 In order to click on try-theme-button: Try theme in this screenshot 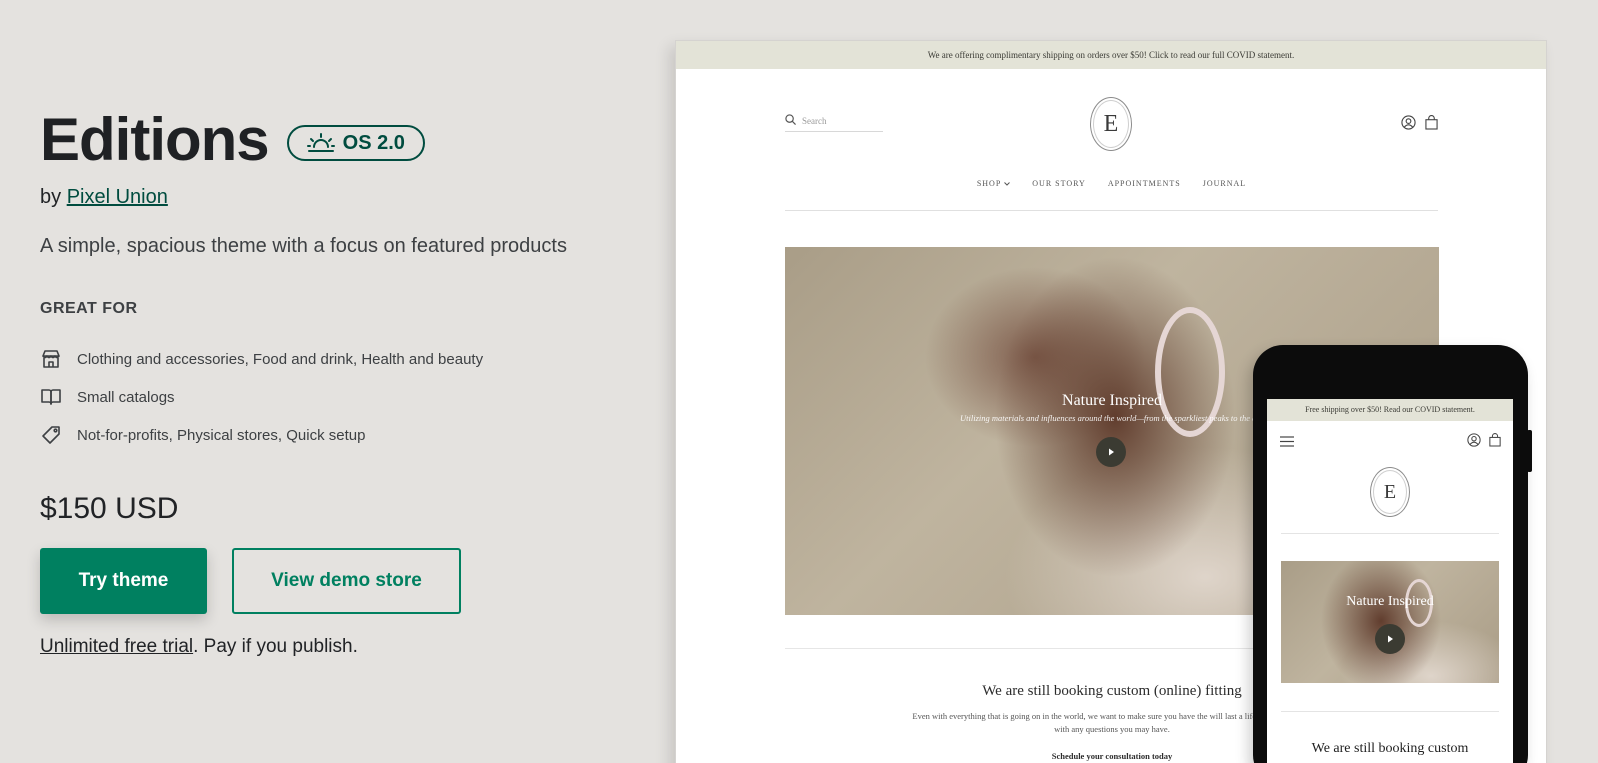, I will do `click(123, 581)`.